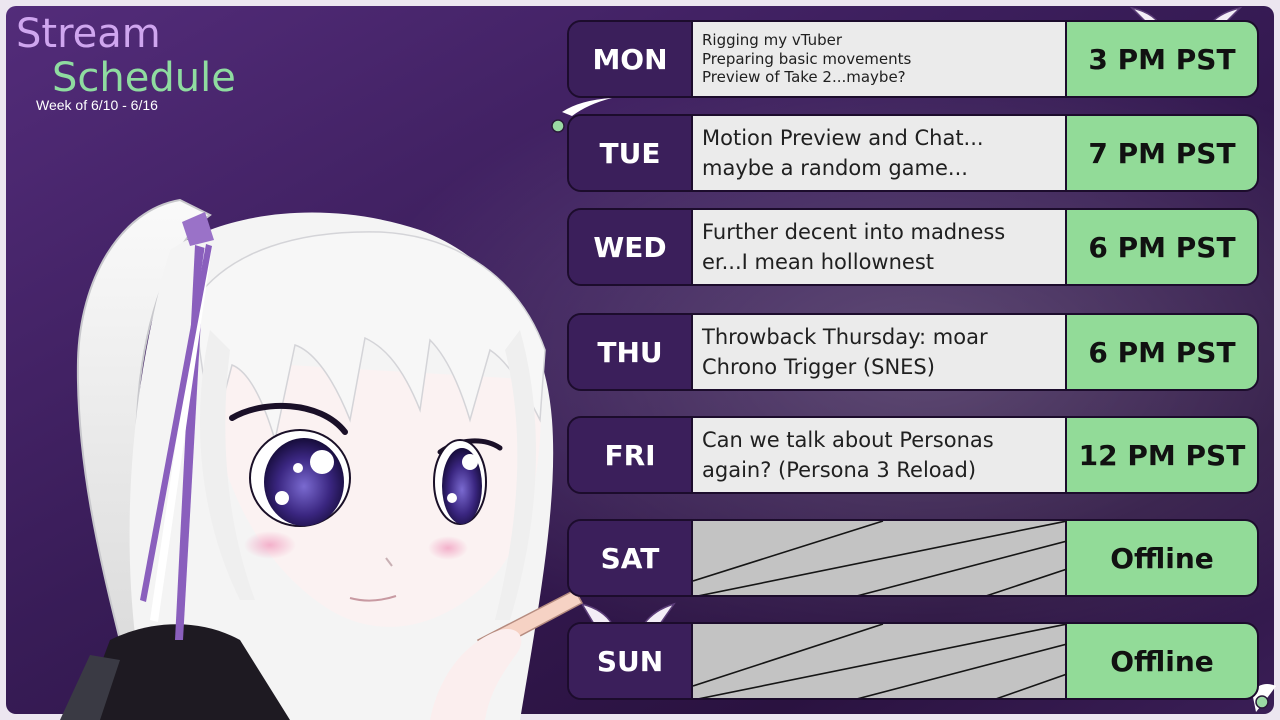 This screenshot has width=1280, height=720. Describe the element at coordinates (1162, 153) in the screenshot. I see `stream-time: 7 PM PST` at that location.